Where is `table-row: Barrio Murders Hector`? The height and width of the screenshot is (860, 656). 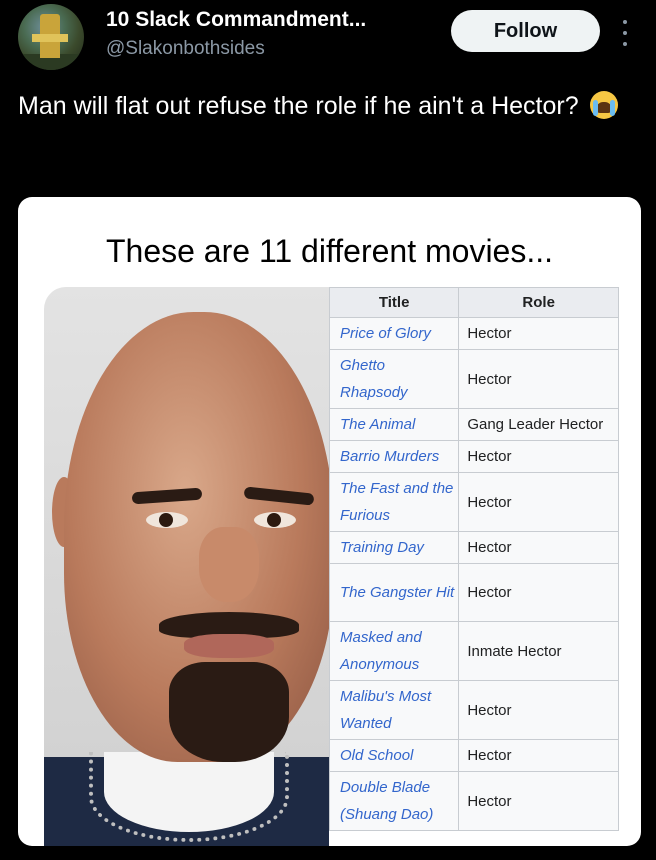
table-row: Barrio Murders Hector is located at coordinates (474, 456).